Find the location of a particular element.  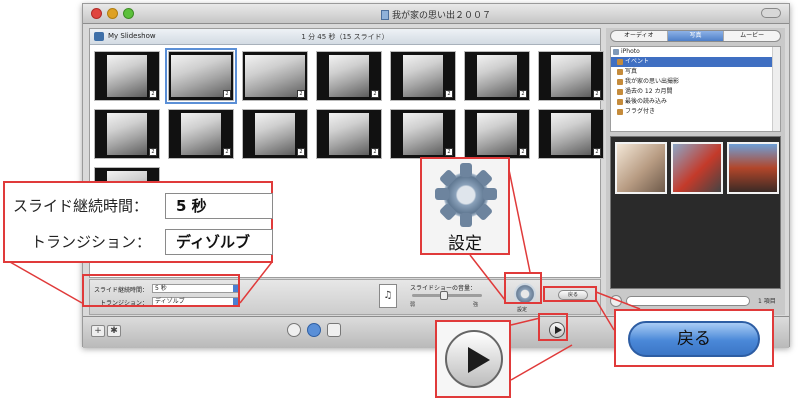

settings-highlight-box is located at coordinates (161, 290).